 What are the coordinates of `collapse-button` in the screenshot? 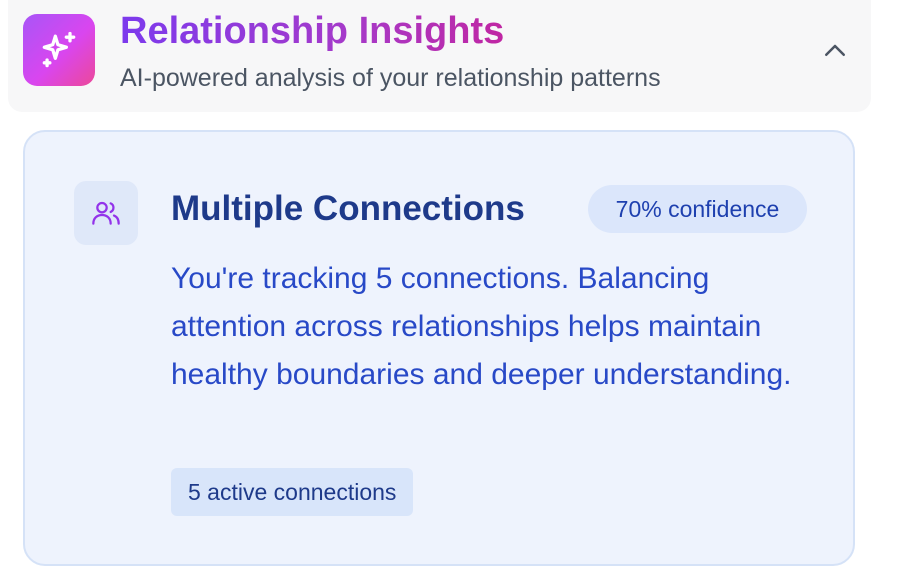 It's located at (835, 51).